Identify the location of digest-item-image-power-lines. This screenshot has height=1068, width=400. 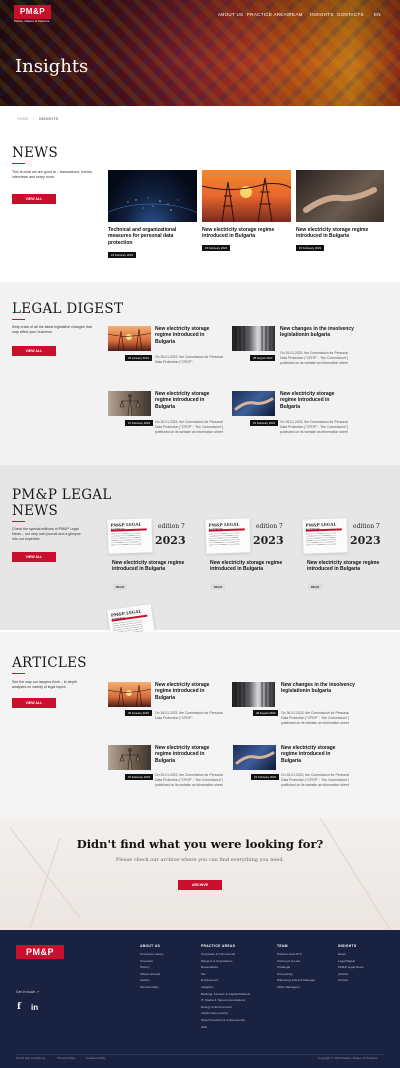
(129, 338).